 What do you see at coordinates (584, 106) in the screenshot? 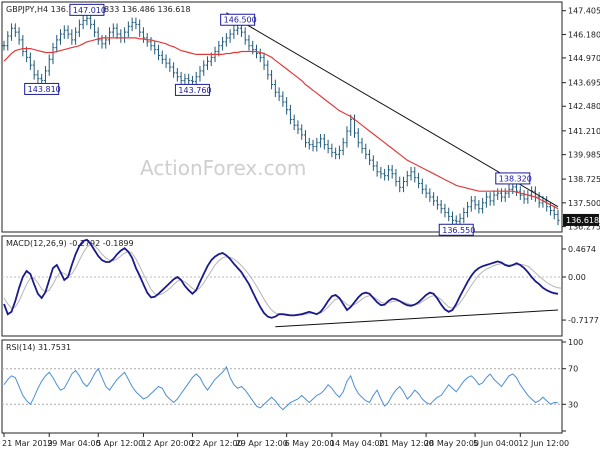
I see `price-y-tick-label: 142.480` at bounding box center [584, 106].